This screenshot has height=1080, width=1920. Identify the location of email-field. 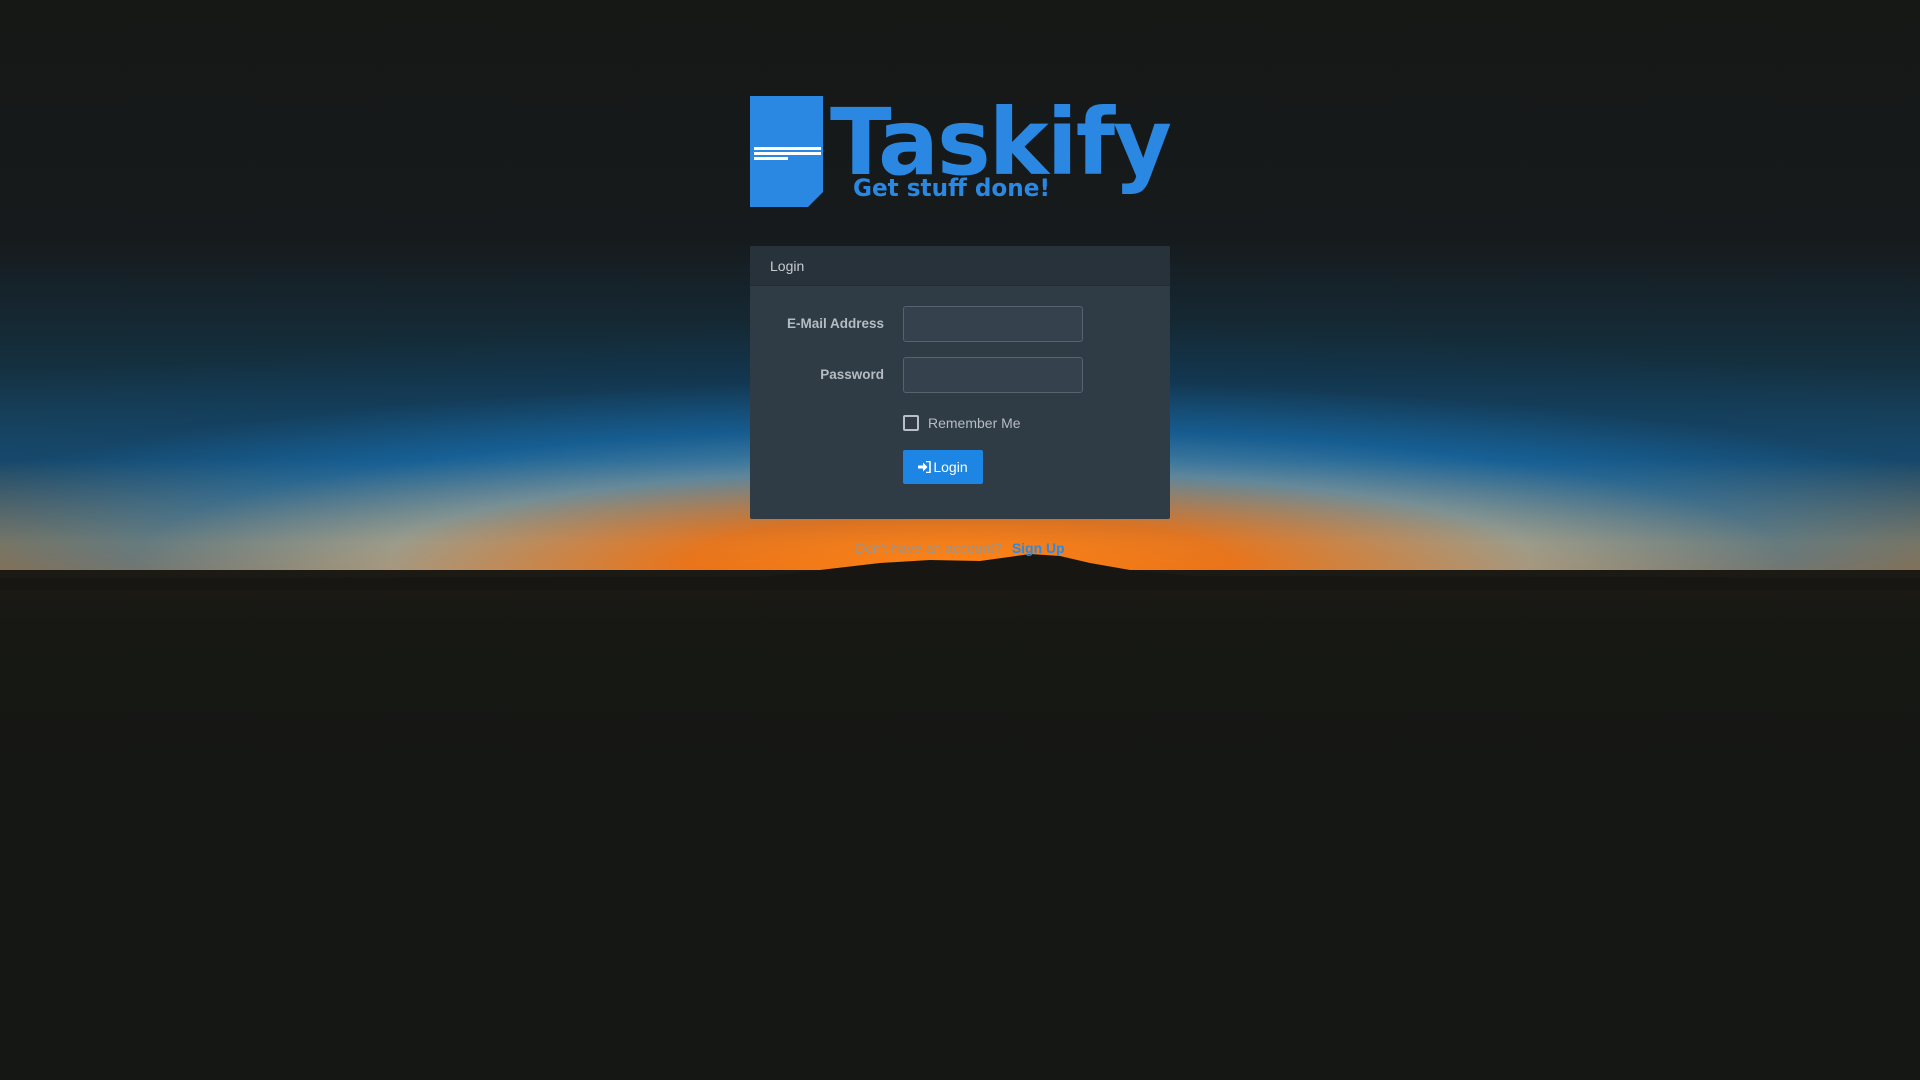
(993, 324).